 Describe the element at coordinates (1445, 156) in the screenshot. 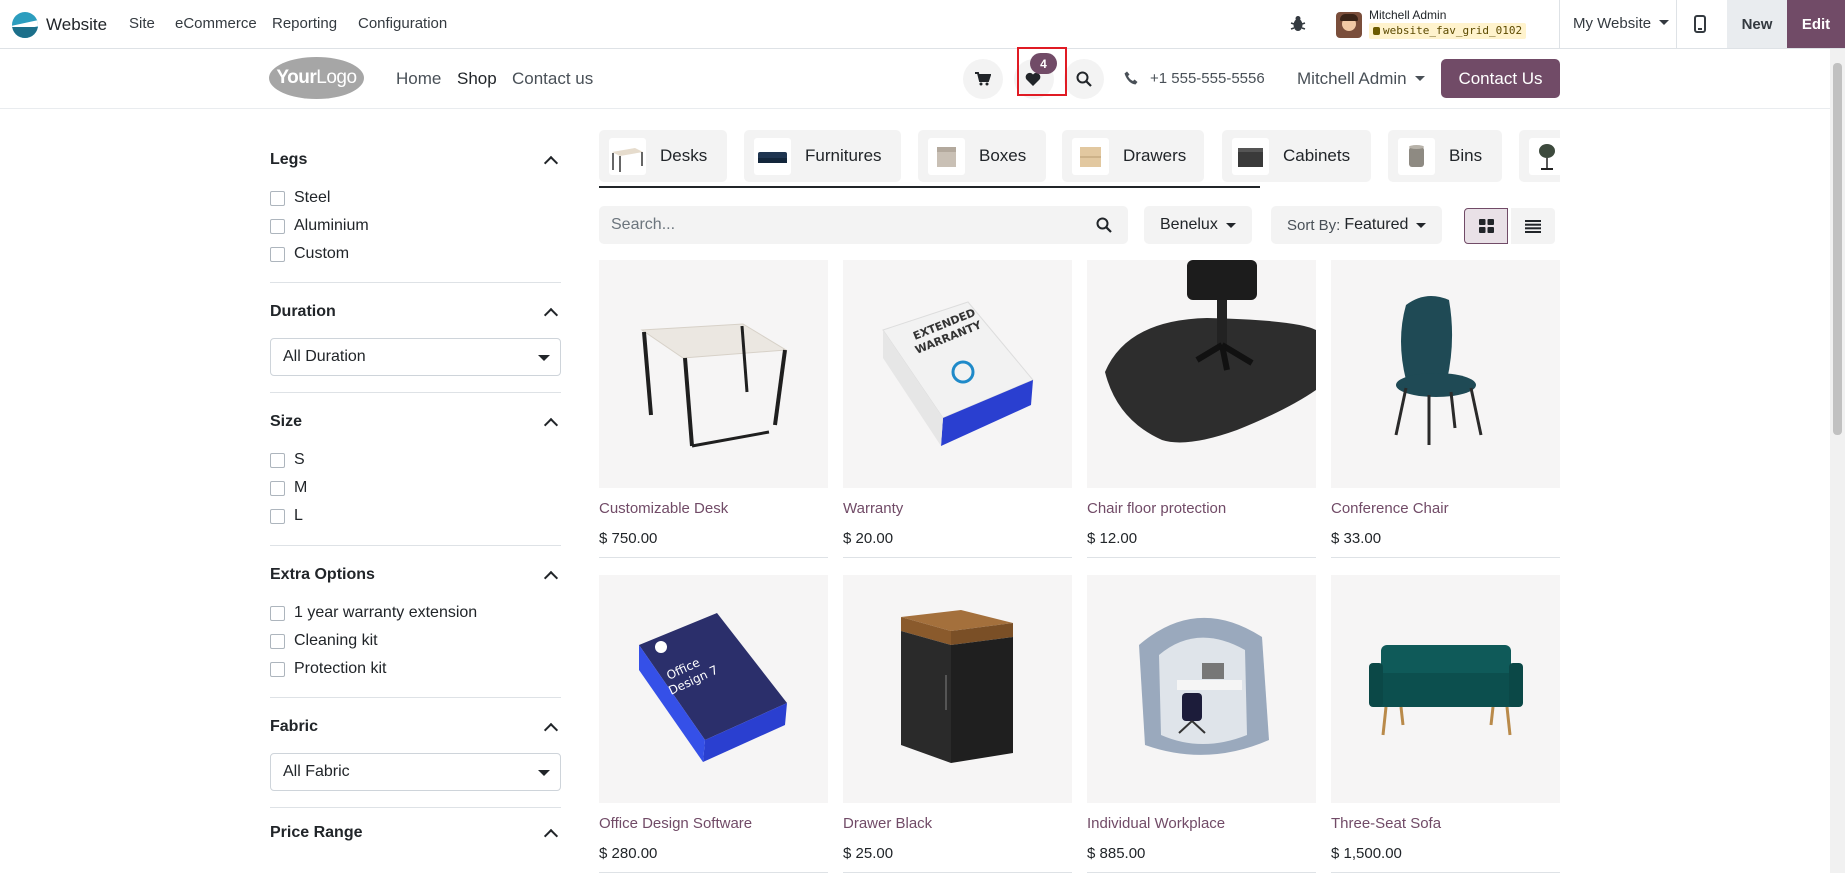

I see `category-bins: Bins` at that location.